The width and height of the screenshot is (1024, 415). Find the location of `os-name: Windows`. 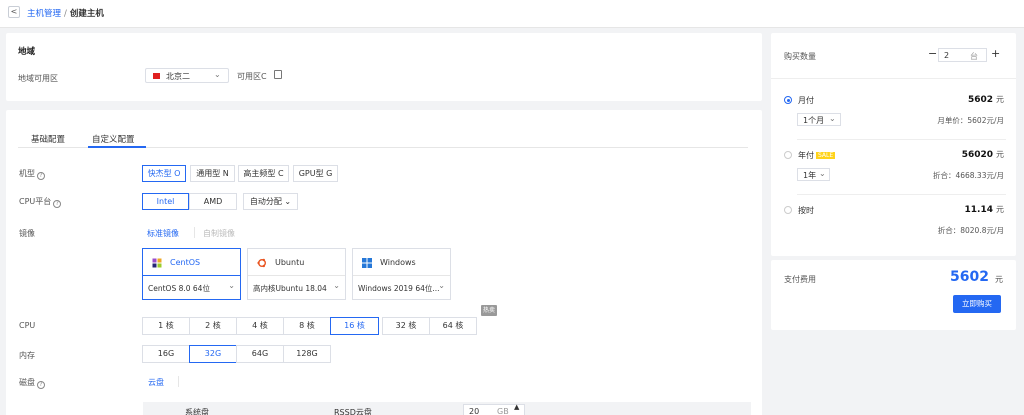

os-name: Windows is located at coordinates (398, 262).